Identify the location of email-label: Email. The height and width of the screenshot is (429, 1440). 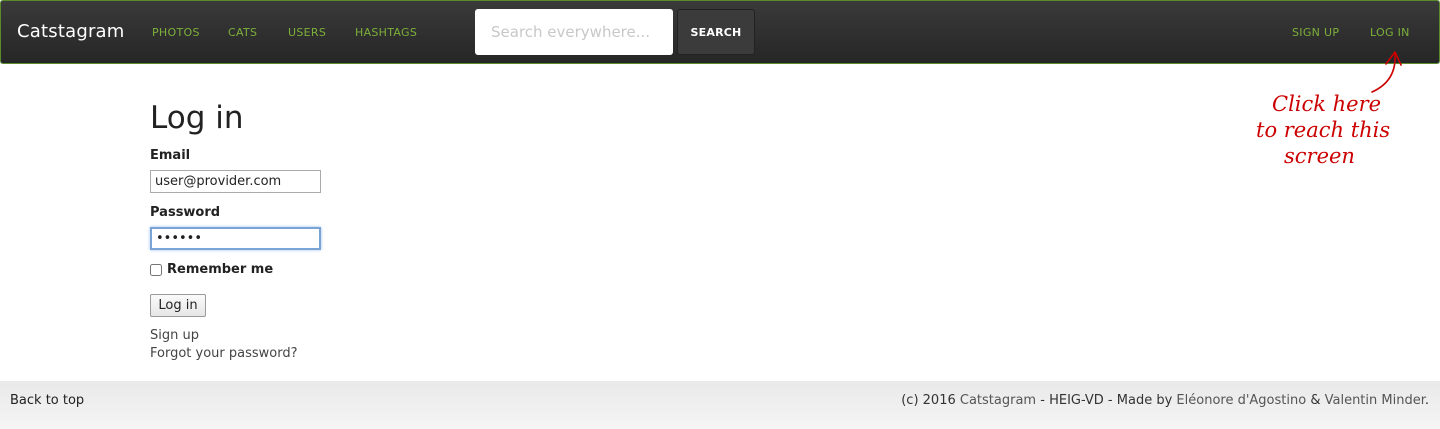
(170, 155).